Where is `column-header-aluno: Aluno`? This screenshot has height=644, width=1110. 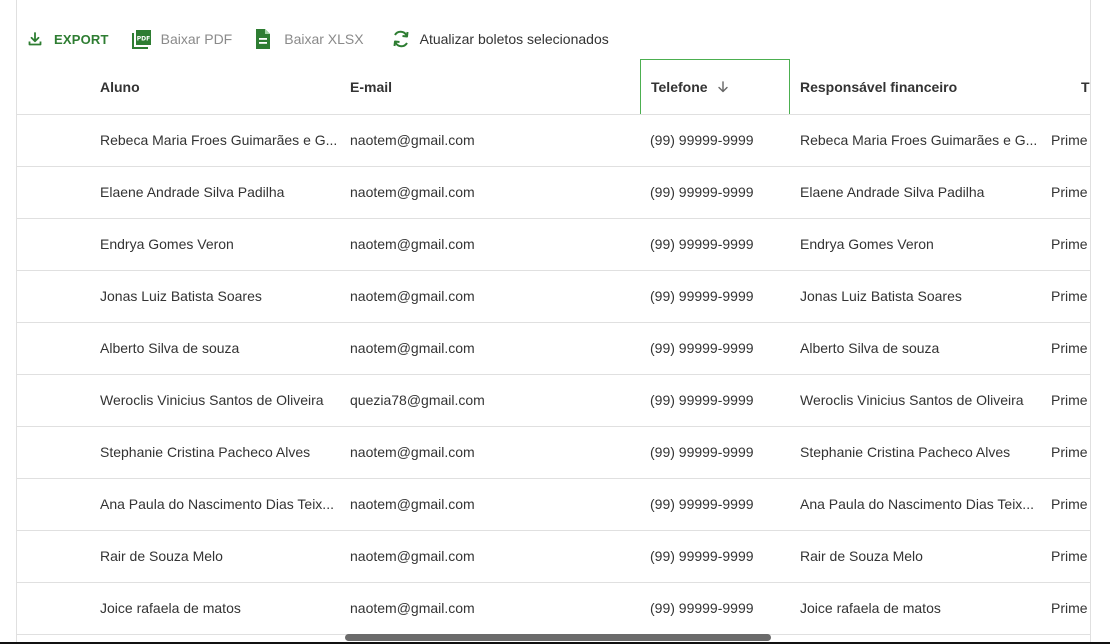 column-header-aluno: Aluno is located at coordinates (215, 86).